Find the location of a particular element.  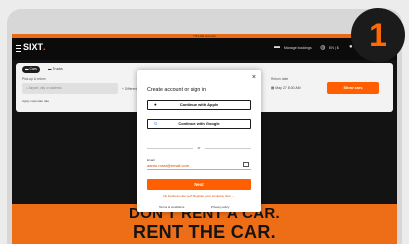

apple-button-label: Continue with Apple is located at coordinates (199, 104).